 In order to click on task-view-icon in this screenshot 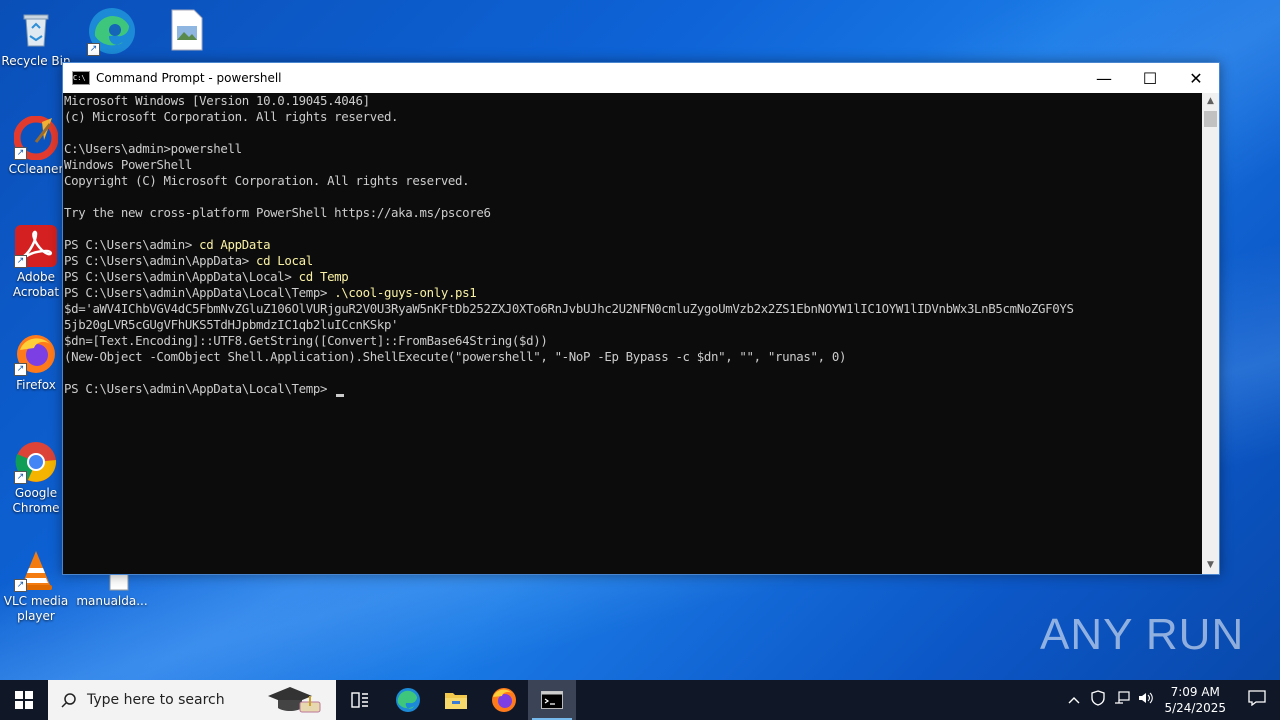, I will do `click(359, 700)`.